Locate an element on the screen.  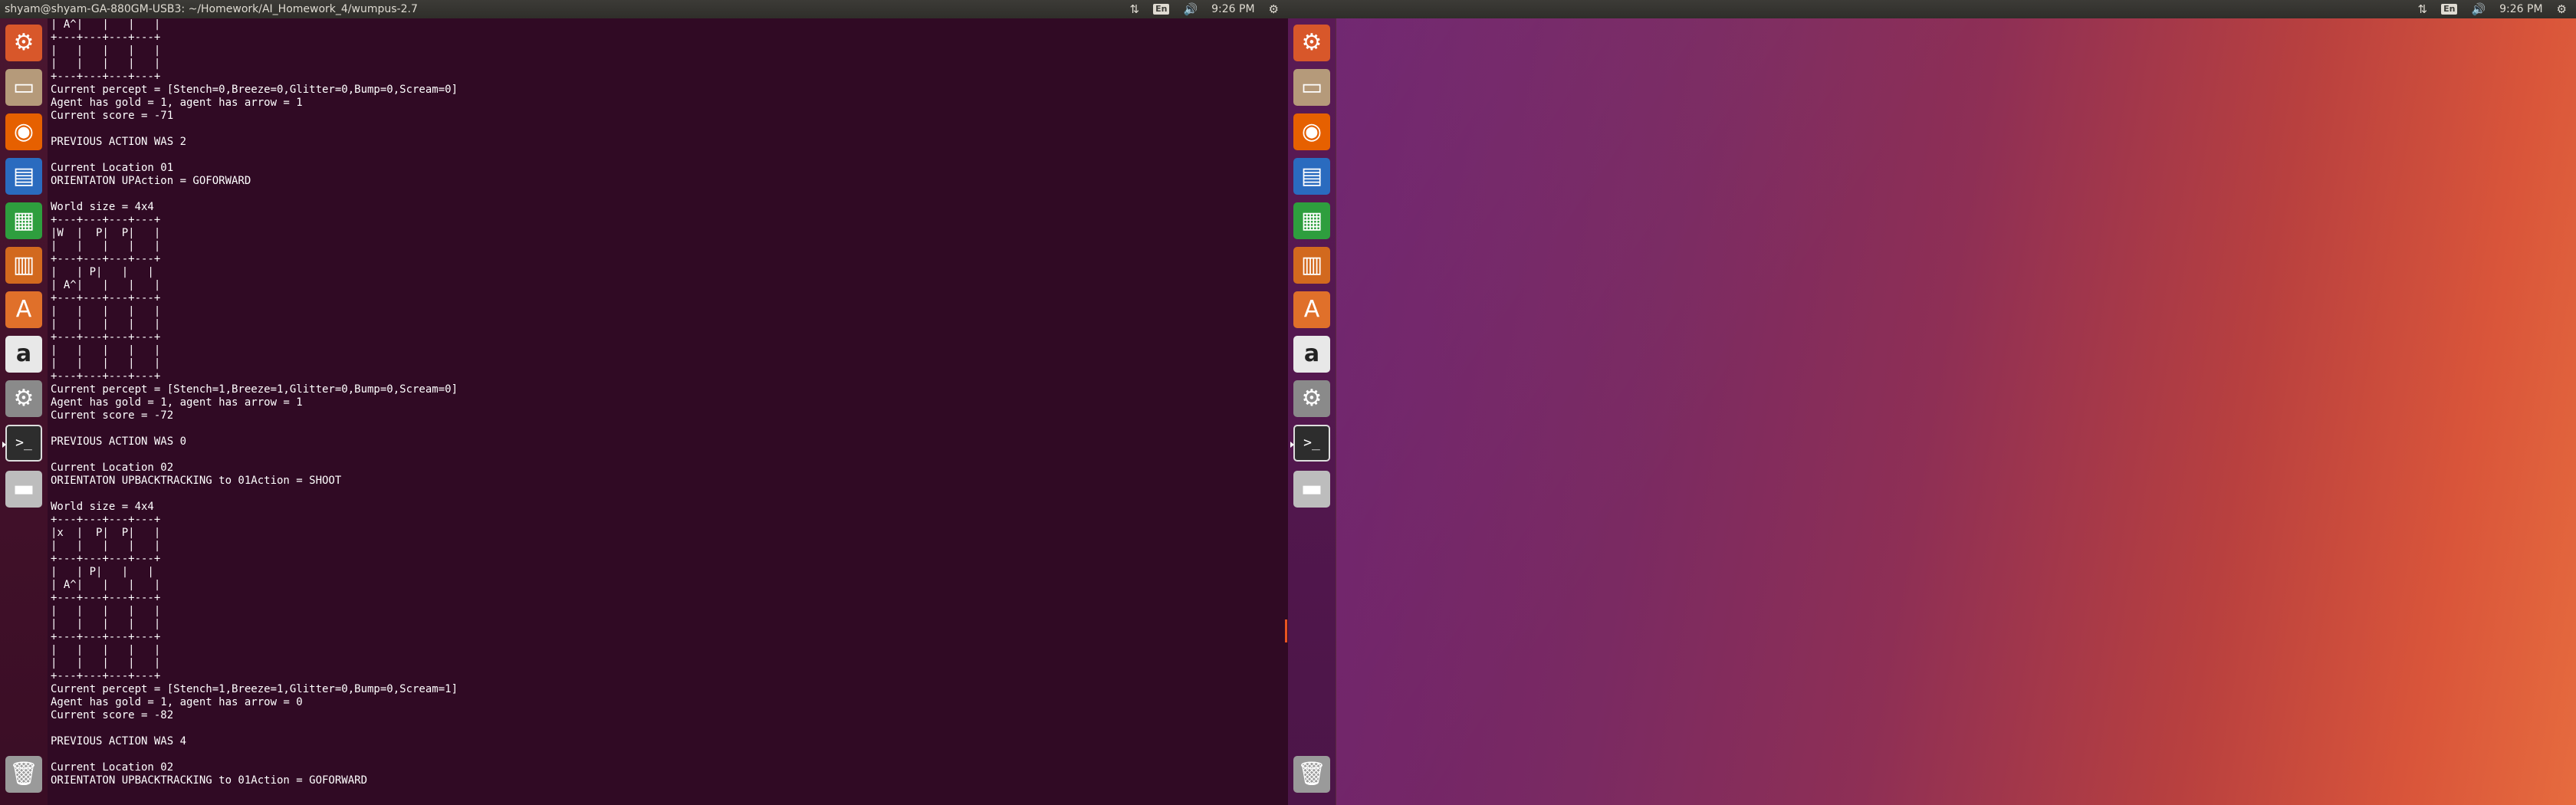
terminal-line: Current score = -72 is located at coordinates (113, 416).